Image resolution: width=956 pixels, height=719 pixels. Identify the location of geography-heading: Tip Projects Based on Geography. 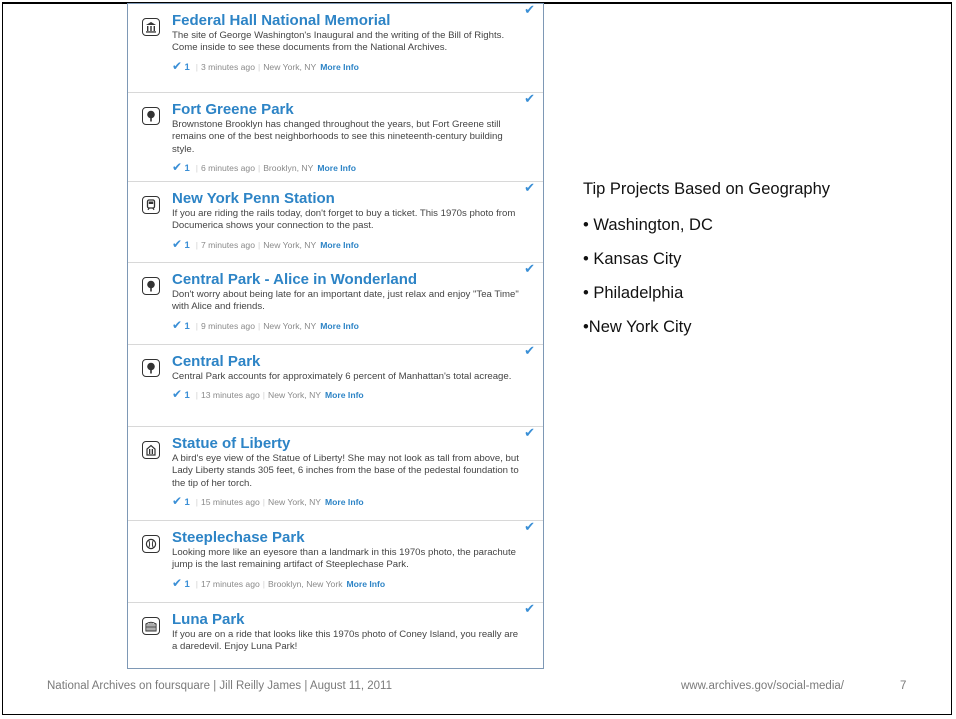
(707, 189).